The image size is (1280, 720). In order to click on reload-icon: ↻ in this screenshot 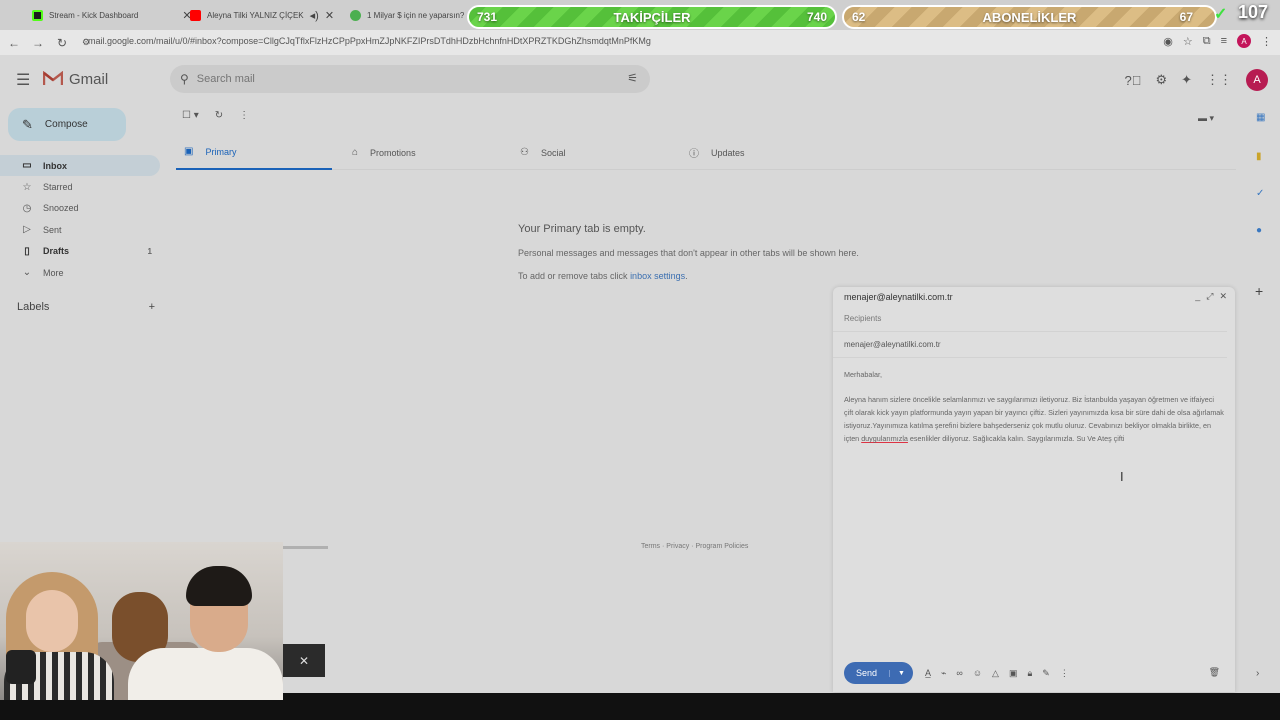, I will do `click(62, 43)`.